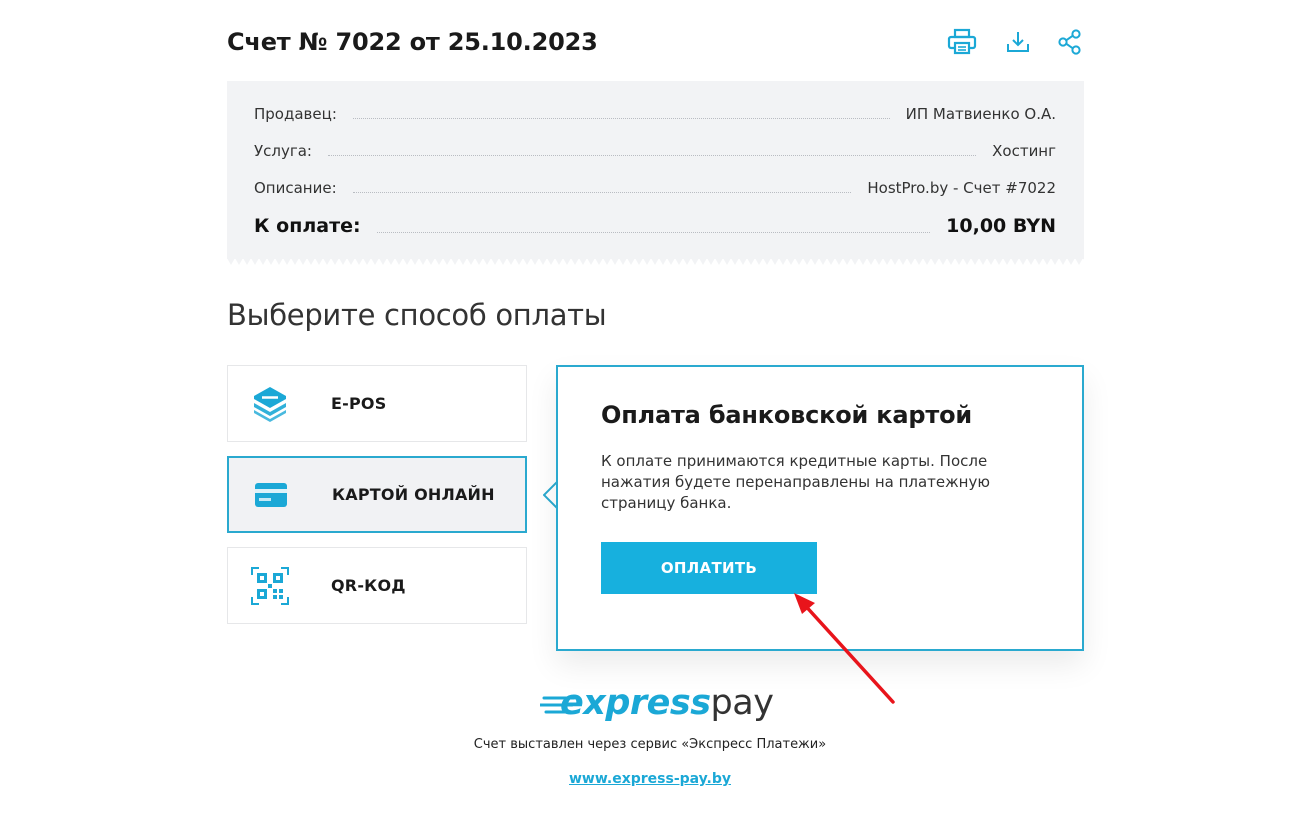 This screenshot has height=813, width=1300. Describe the element at coordinates (307, 226) in the screenshot. I see `total-label: К оплате:` at that location.